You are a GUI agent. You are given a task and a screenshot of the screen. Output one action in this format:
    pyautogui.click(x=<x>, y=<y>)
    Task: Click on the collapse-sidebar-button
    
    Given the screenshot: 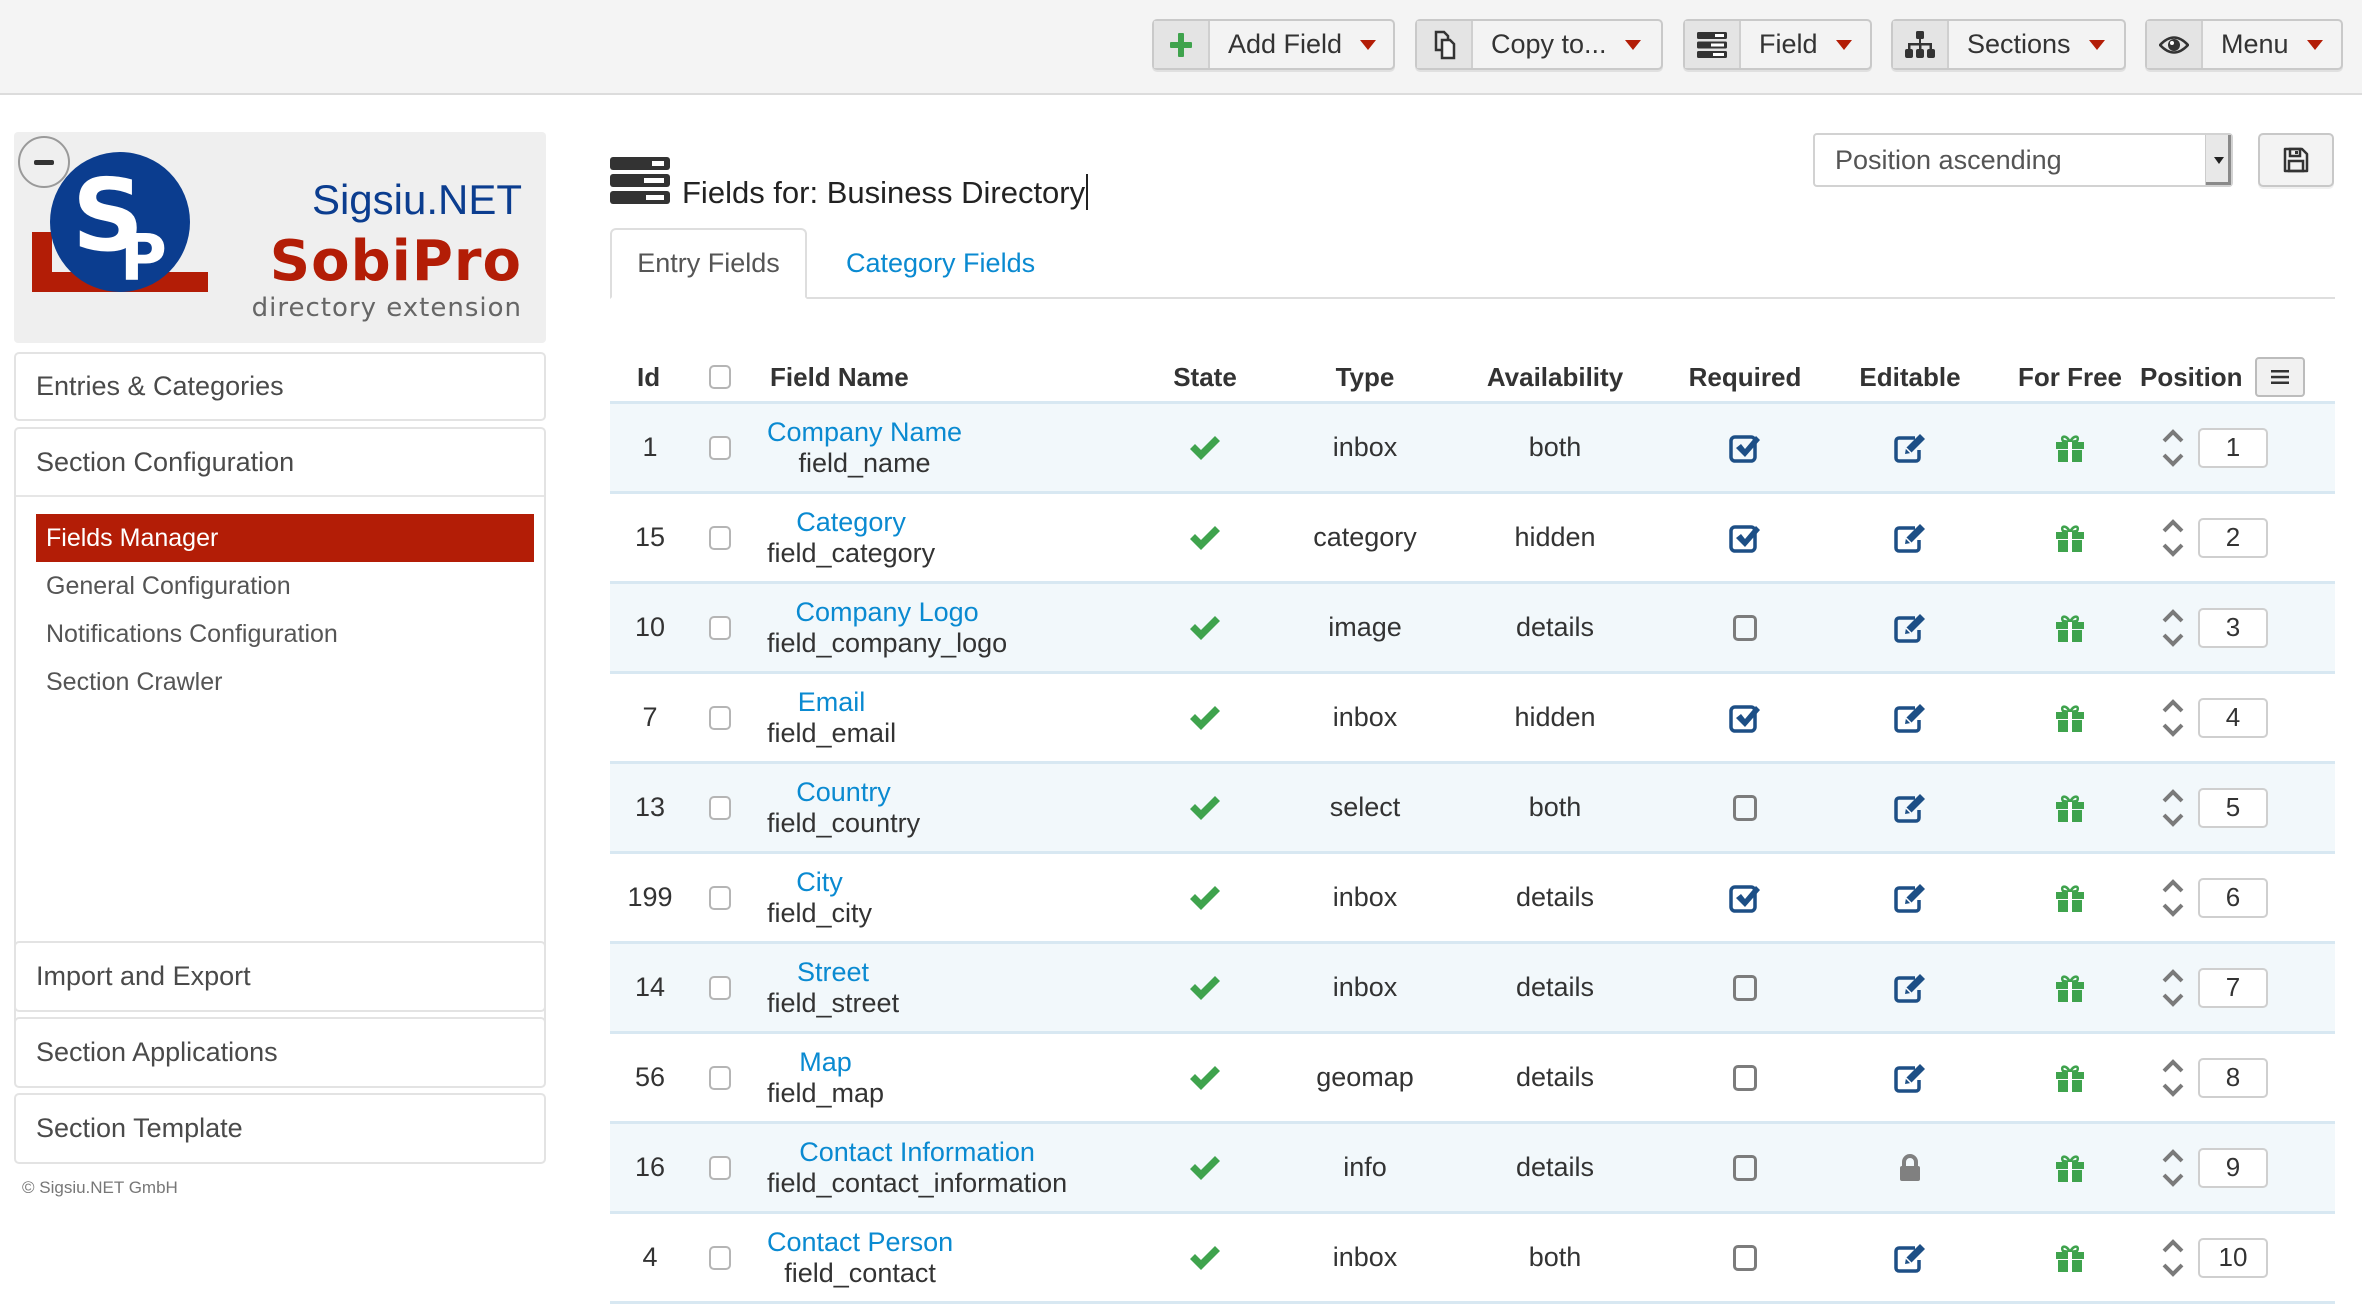 What is the action you would take?
    pyautogui.click(x=44, y=162)
    